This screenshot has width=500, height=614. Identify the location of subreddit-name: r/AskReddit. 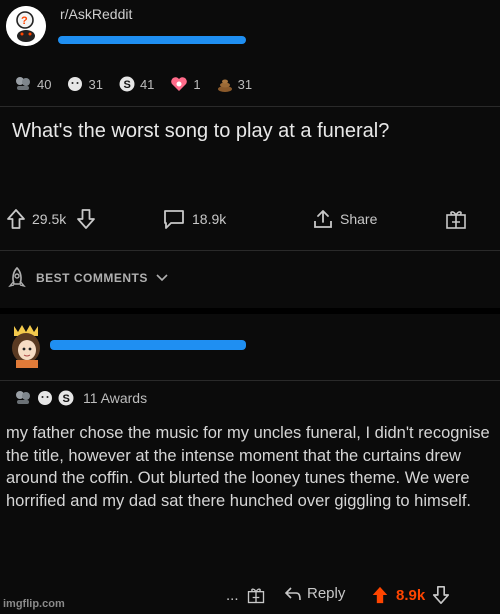
(96, 14).